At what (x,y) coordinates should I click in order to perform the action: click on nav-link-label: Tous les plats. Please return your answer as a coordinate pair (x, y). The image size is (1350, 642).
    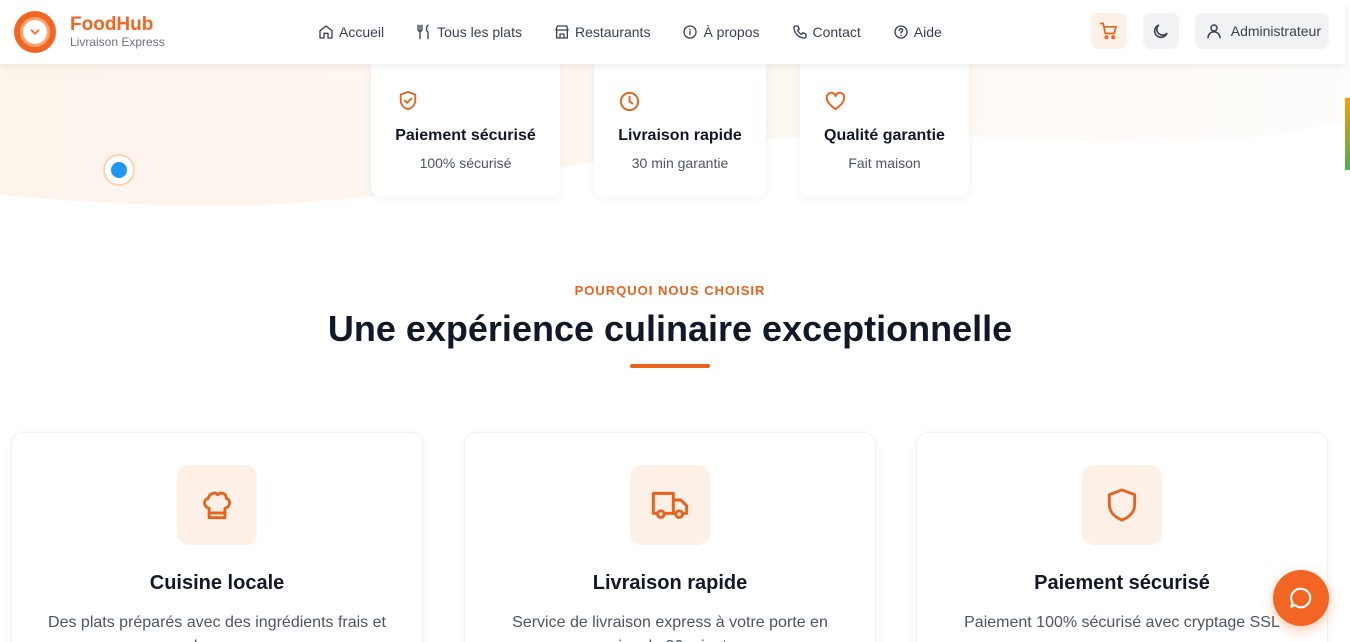
    Looking at the image, I should click on (479, 32).